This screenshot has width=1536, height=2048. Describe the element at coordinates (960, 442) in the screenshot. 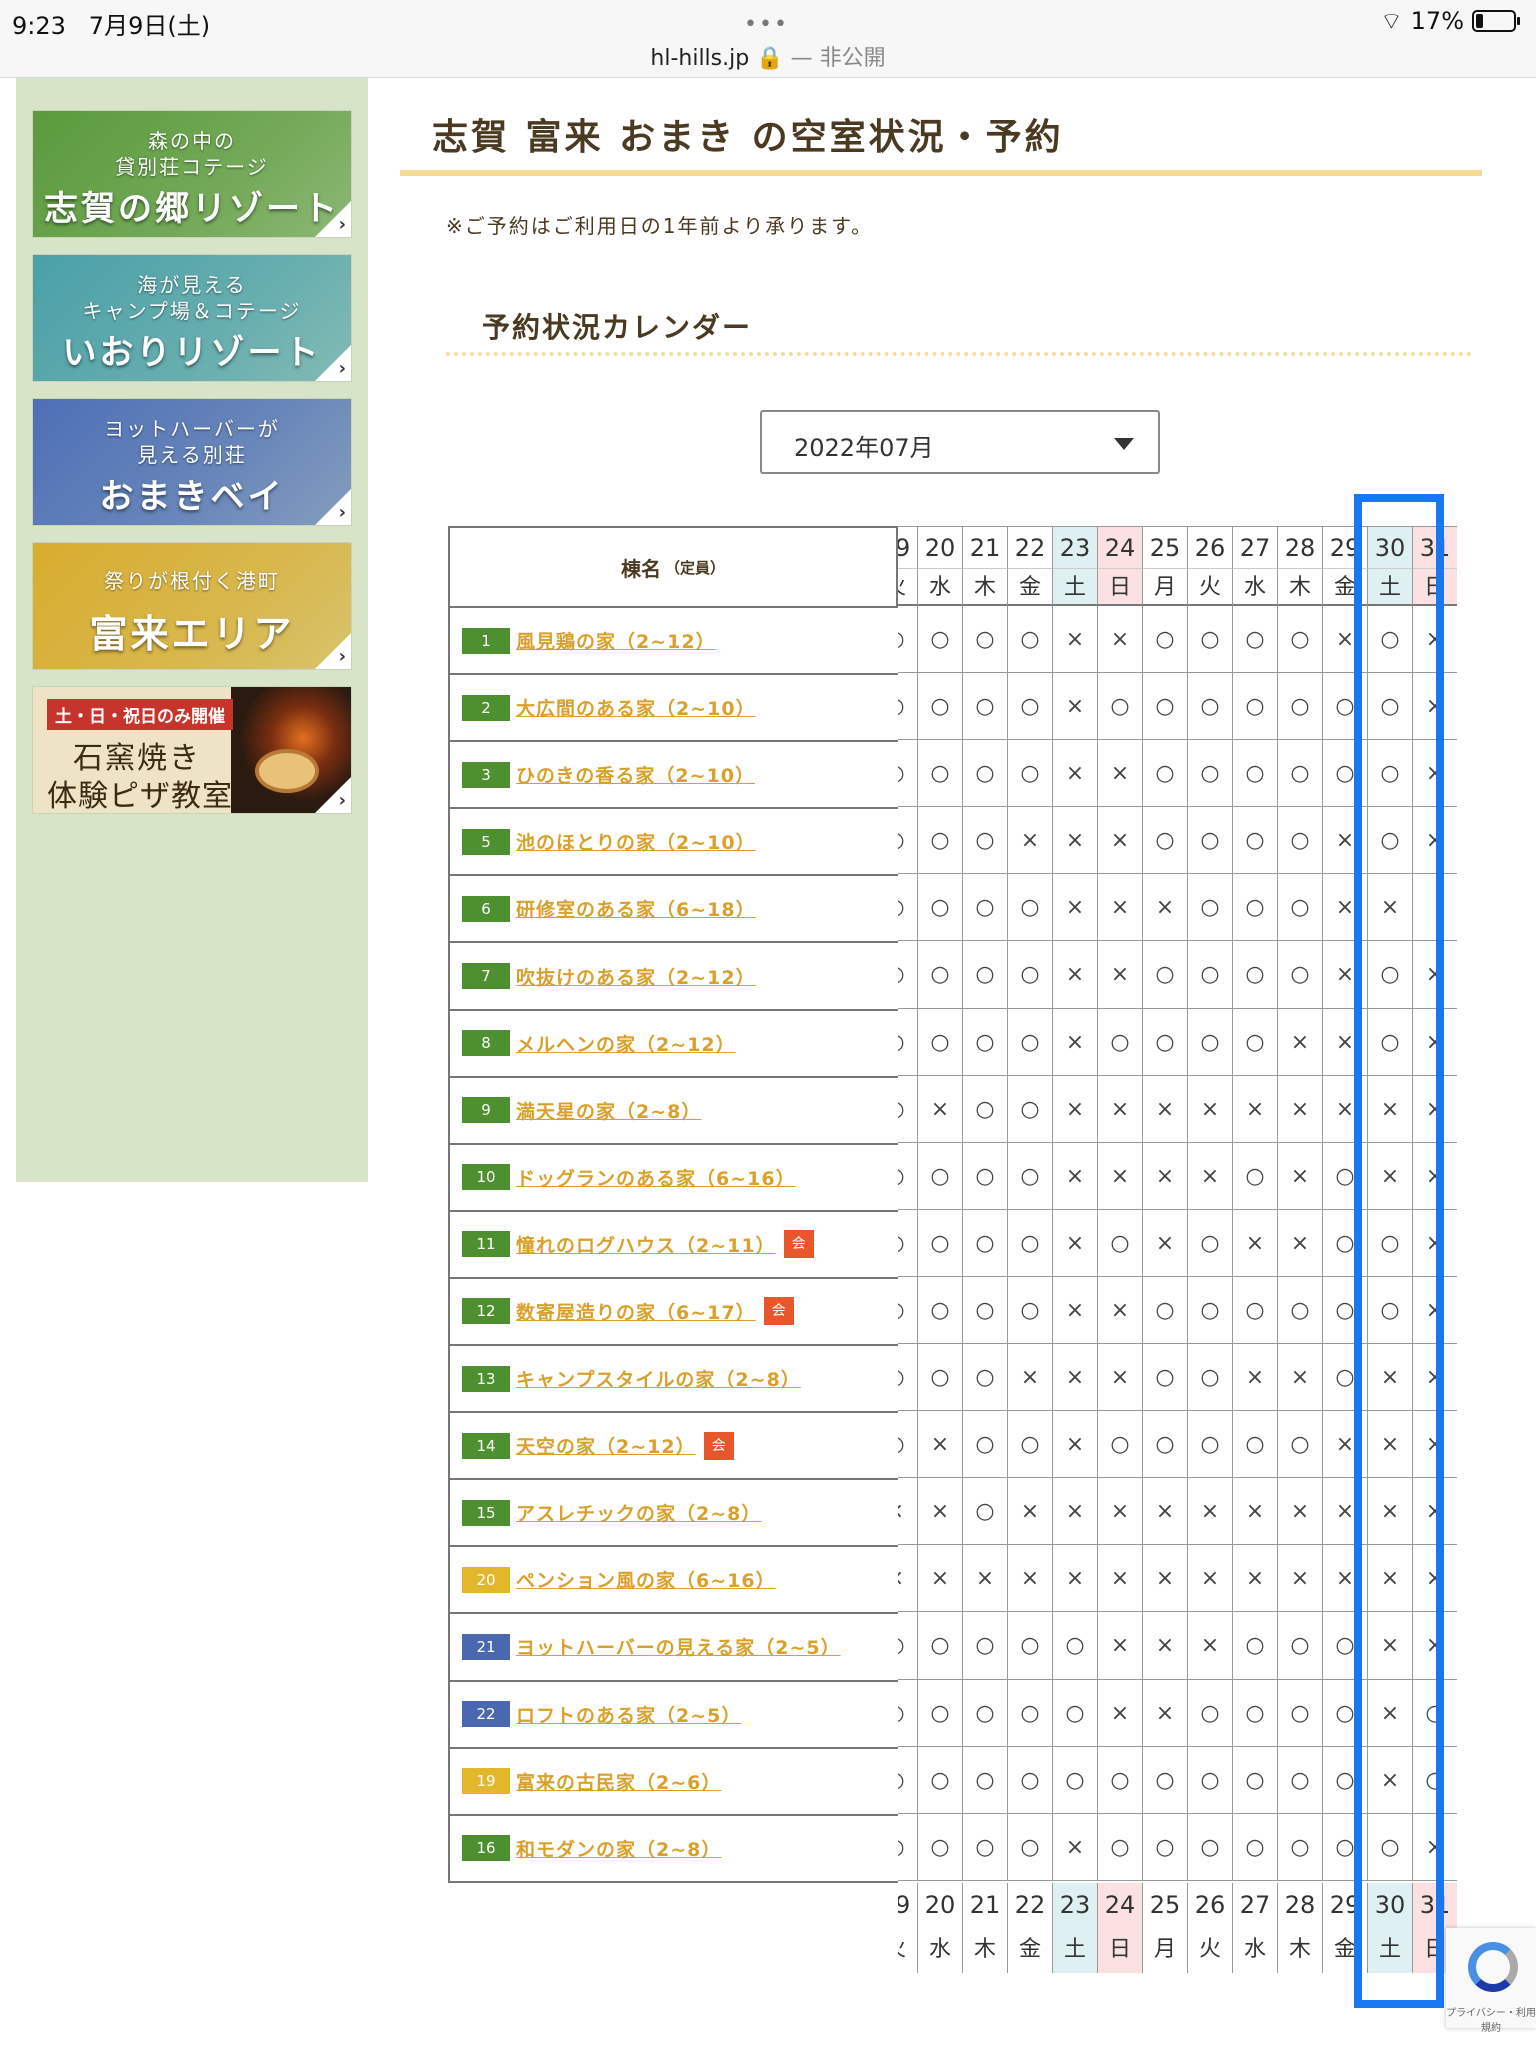

I see `month-select: 2022年07月` at that location.